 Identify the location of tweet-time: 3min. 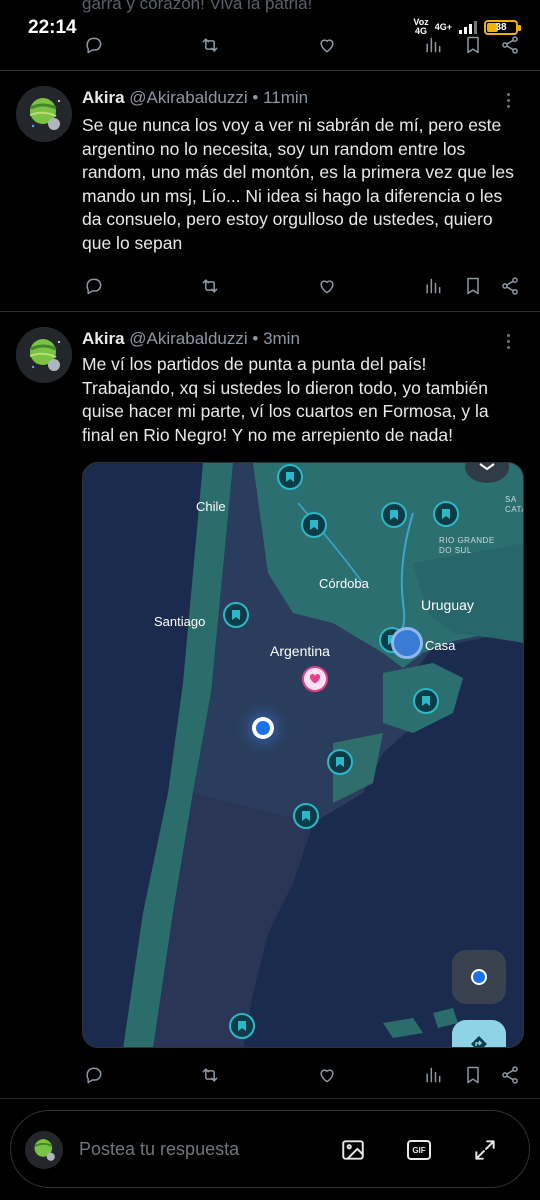
(281, 338).